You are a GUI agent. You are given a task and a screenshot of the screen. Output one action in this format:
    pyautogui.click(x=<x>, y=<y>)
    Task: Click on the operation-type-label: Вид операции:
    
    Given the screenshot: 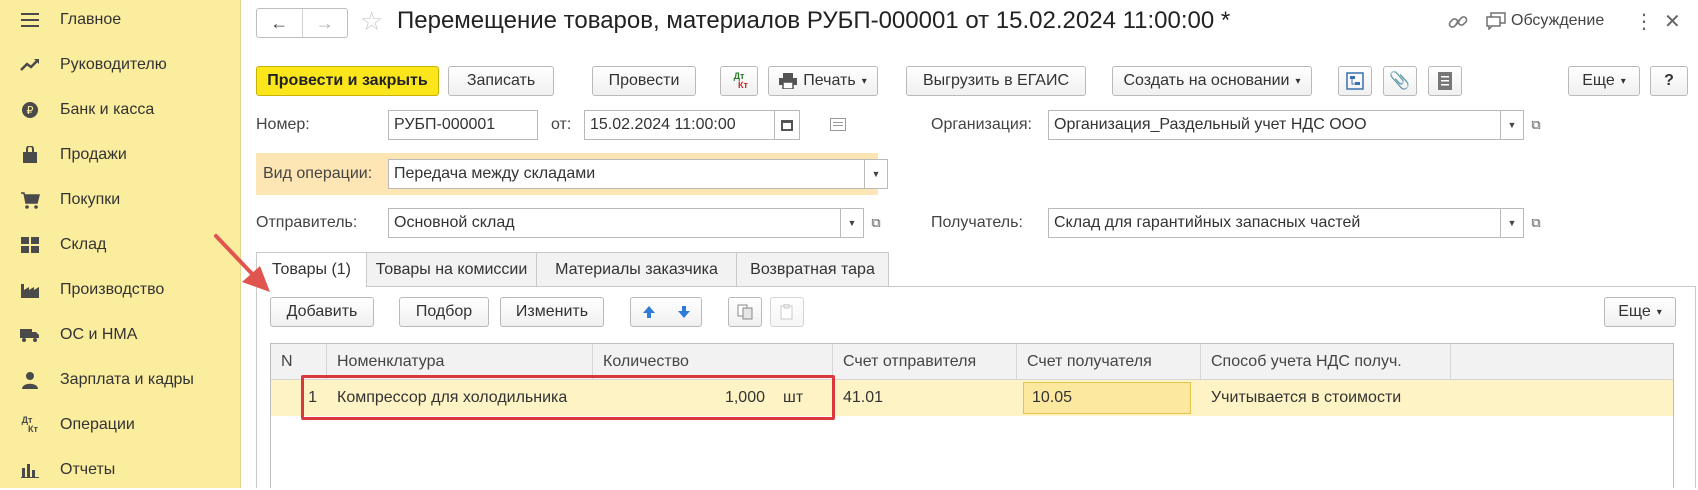 What is the action you would take?
    pyautogui.click(x=318, y=173)
    